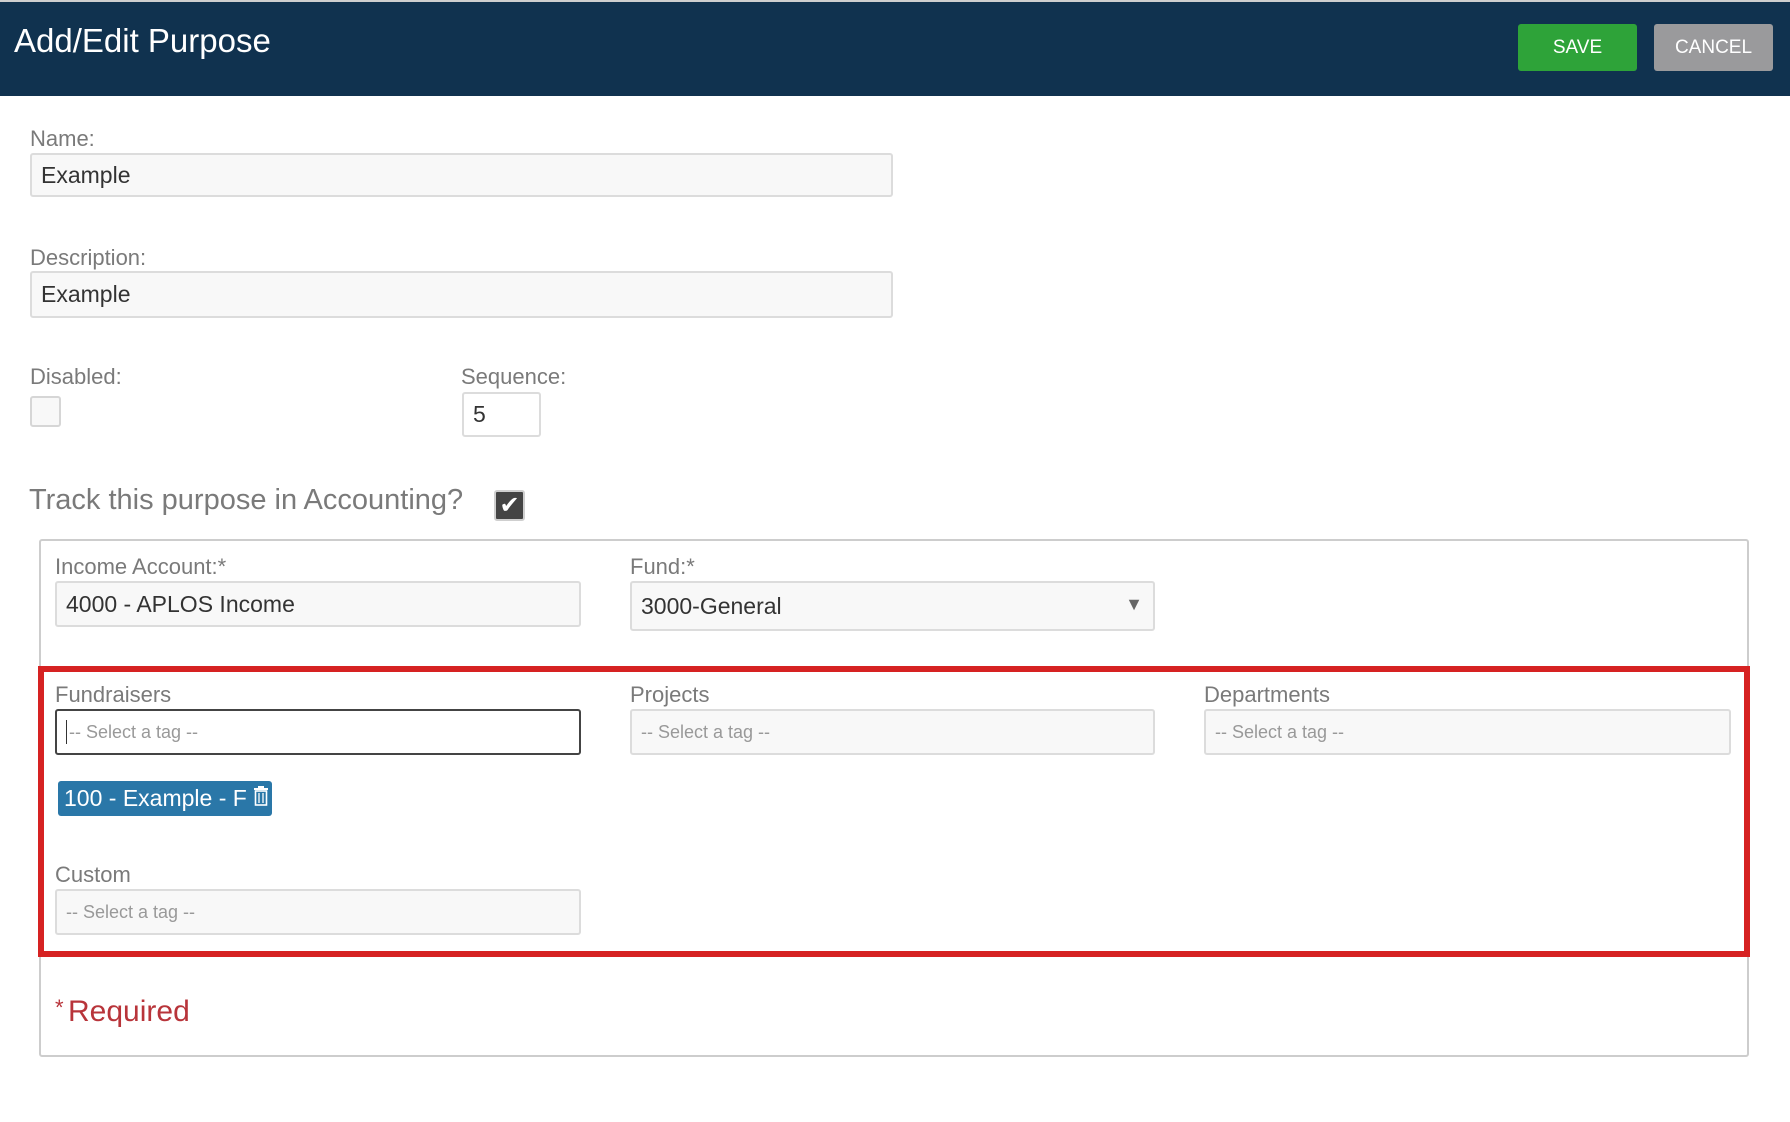  I want to click on description-input: Example, so click(461, 294).